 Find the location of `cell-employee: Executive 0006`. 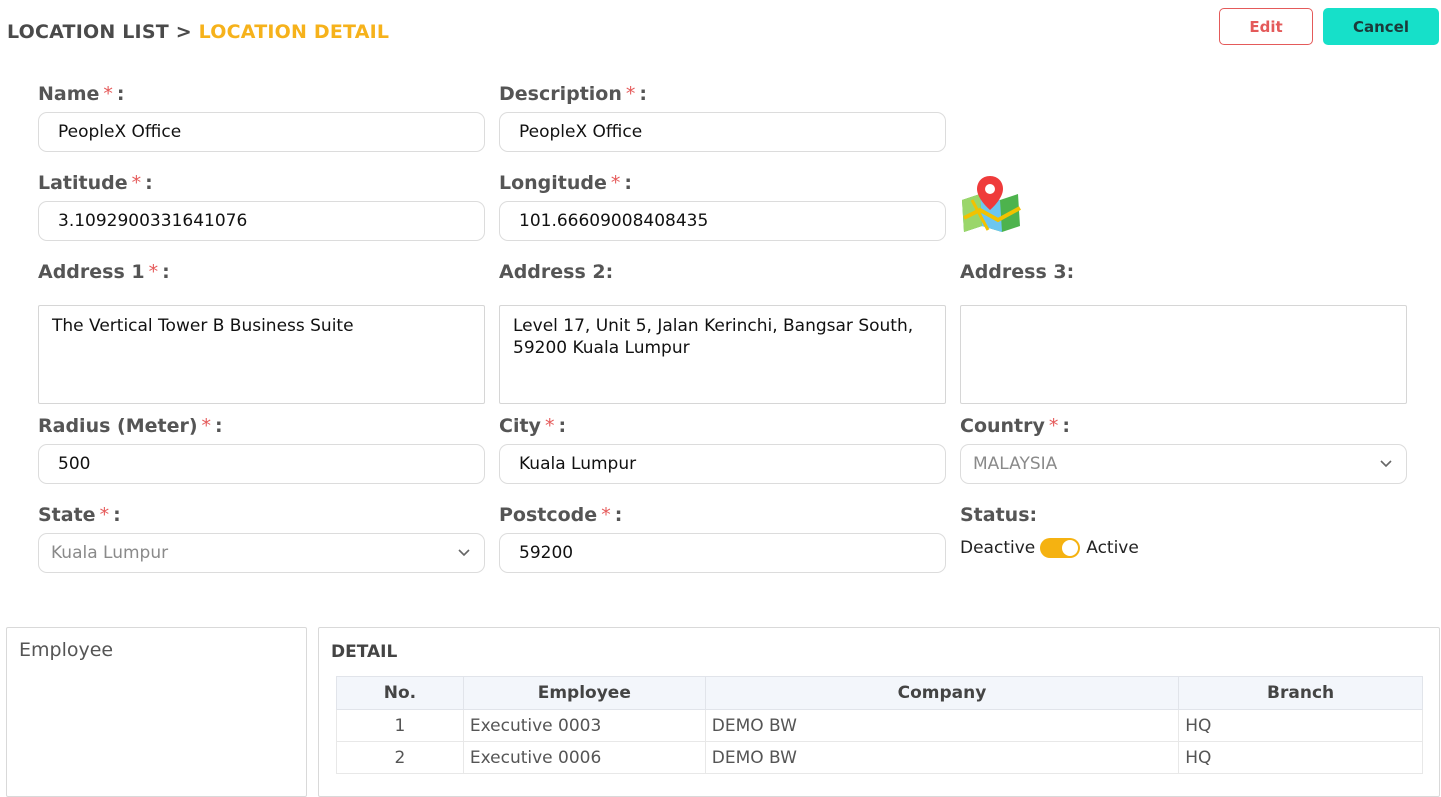

cell-employee: Executive 0006 is located at coordinates (584, 757).